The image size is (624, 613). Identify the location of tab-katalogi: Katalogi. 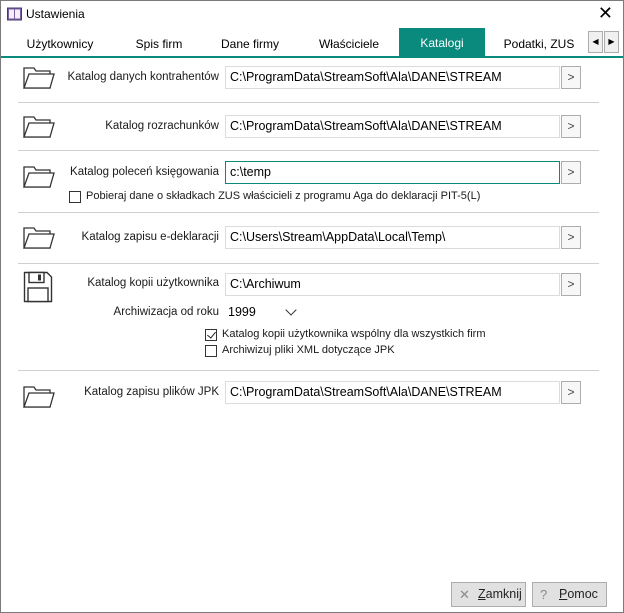
(442, 43).